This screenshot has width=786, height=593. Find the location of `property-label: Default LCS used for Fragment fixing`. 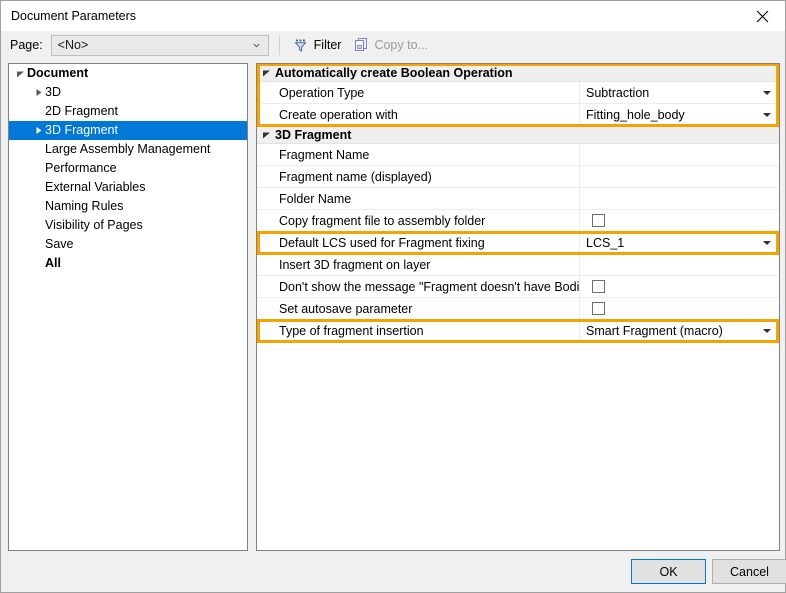

property-label: Default LCS used for Fragment fixing is located at coordinates (418, 242).